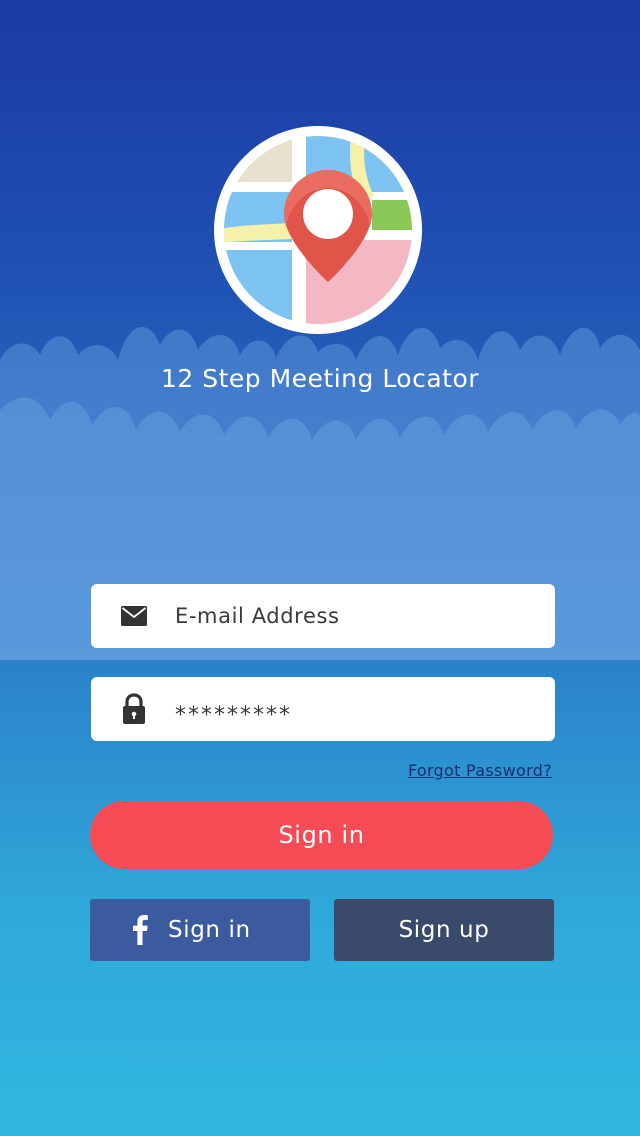  Describe the element at coordinates (355, 715) in the screenshot. I see `password-input` at that location.